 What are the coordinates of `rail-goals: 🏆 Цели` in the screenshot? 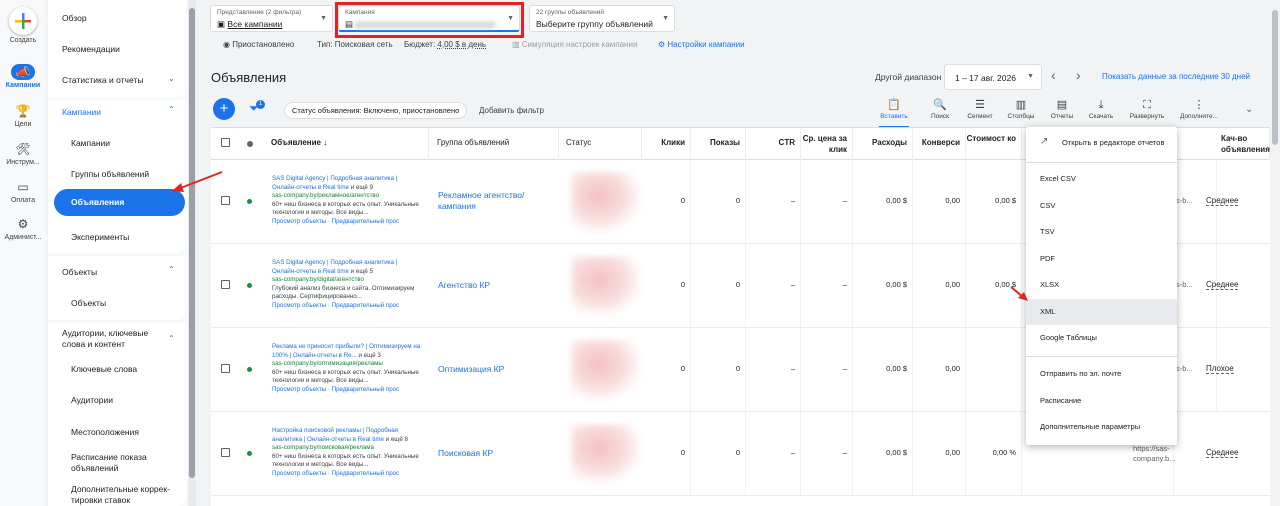 It's located at (23, 115).